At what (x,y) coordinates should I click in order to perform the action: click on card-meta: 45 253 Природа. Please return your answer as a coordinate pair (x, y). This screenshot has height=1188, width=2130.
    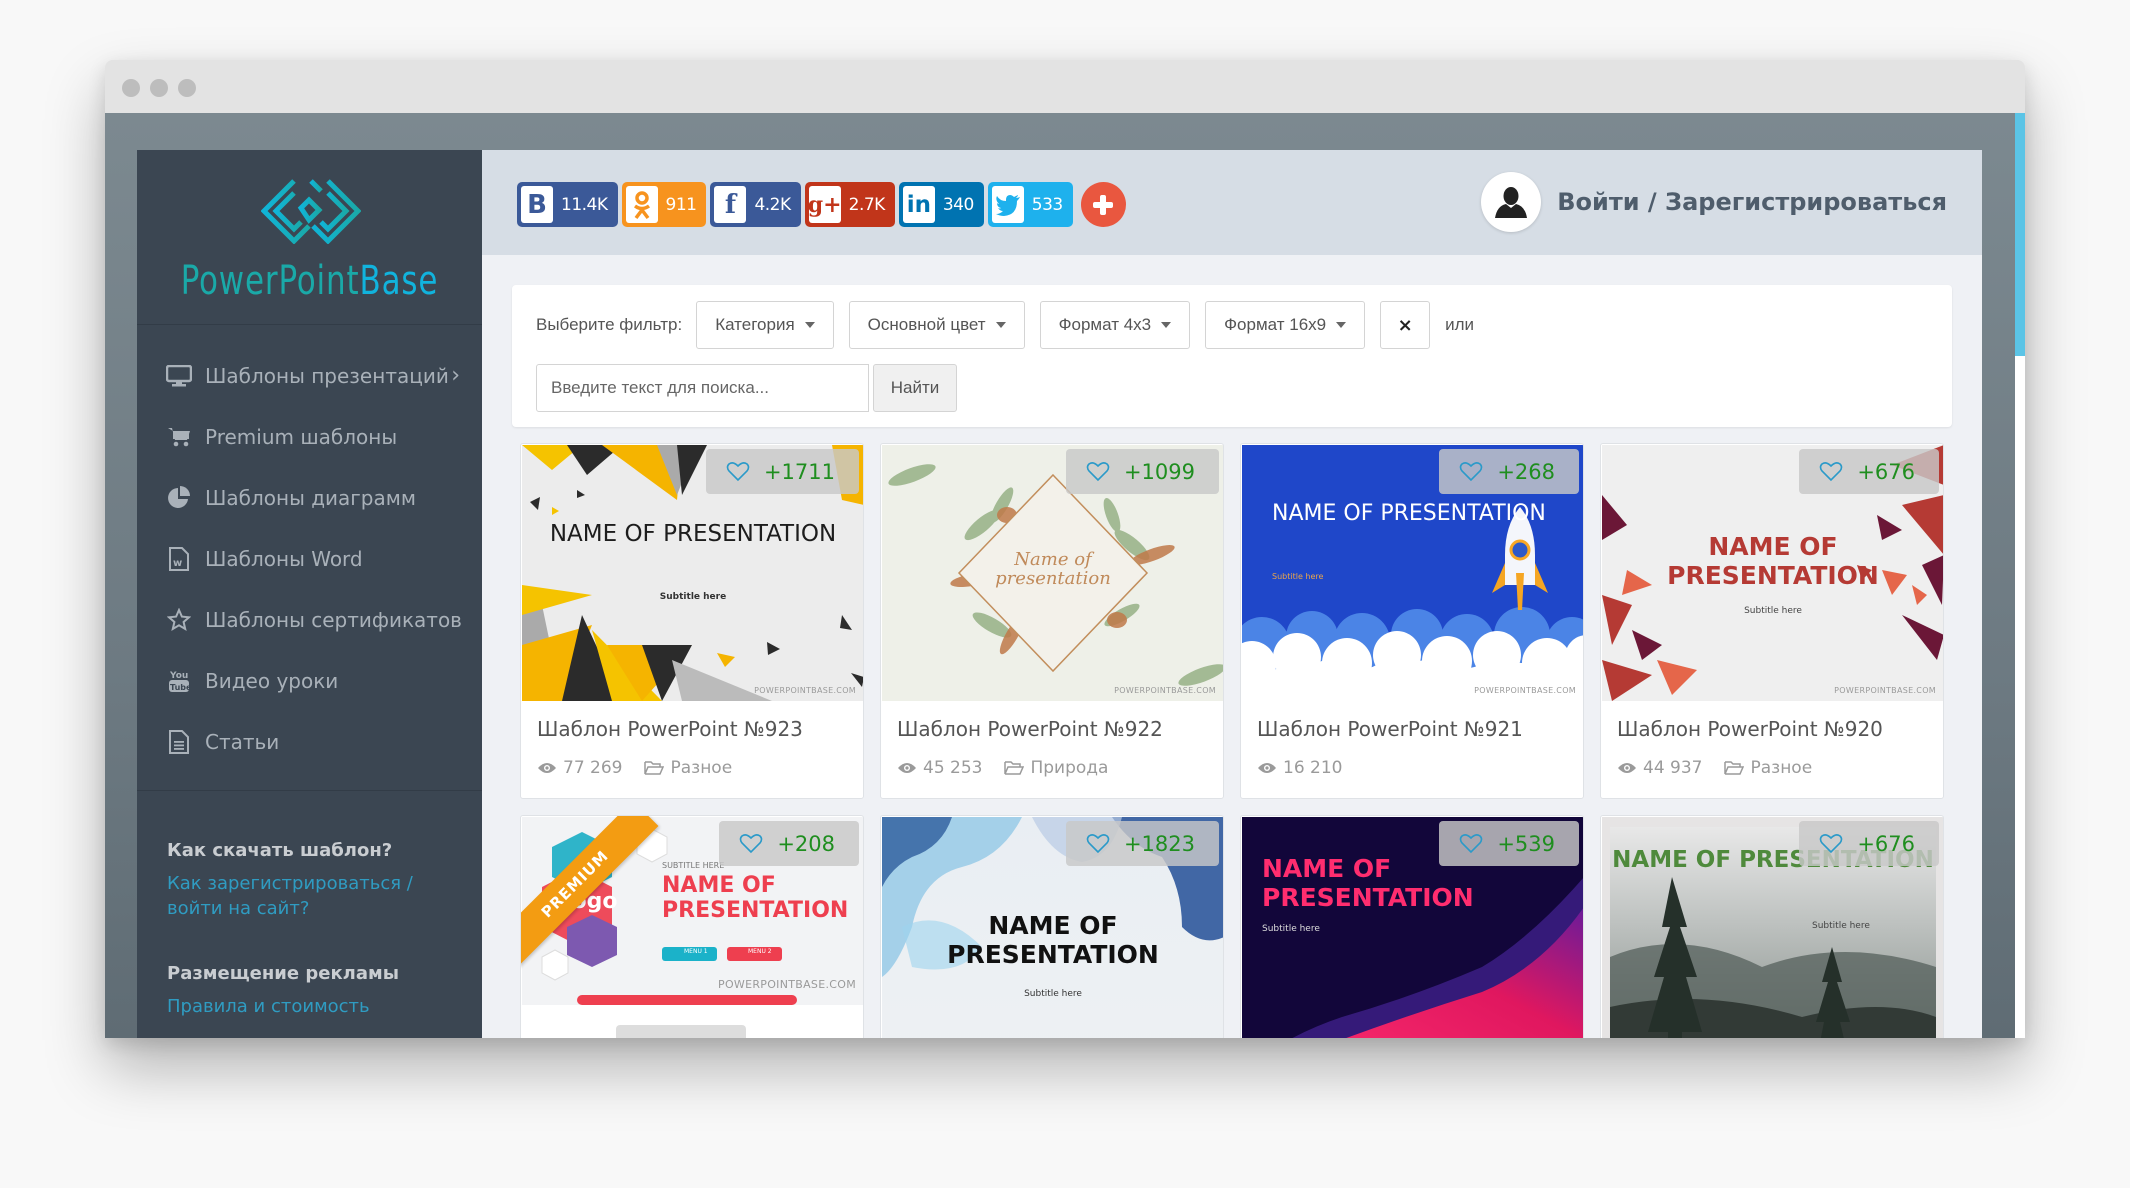
    Looking at the image, I should click on (1013, 768).